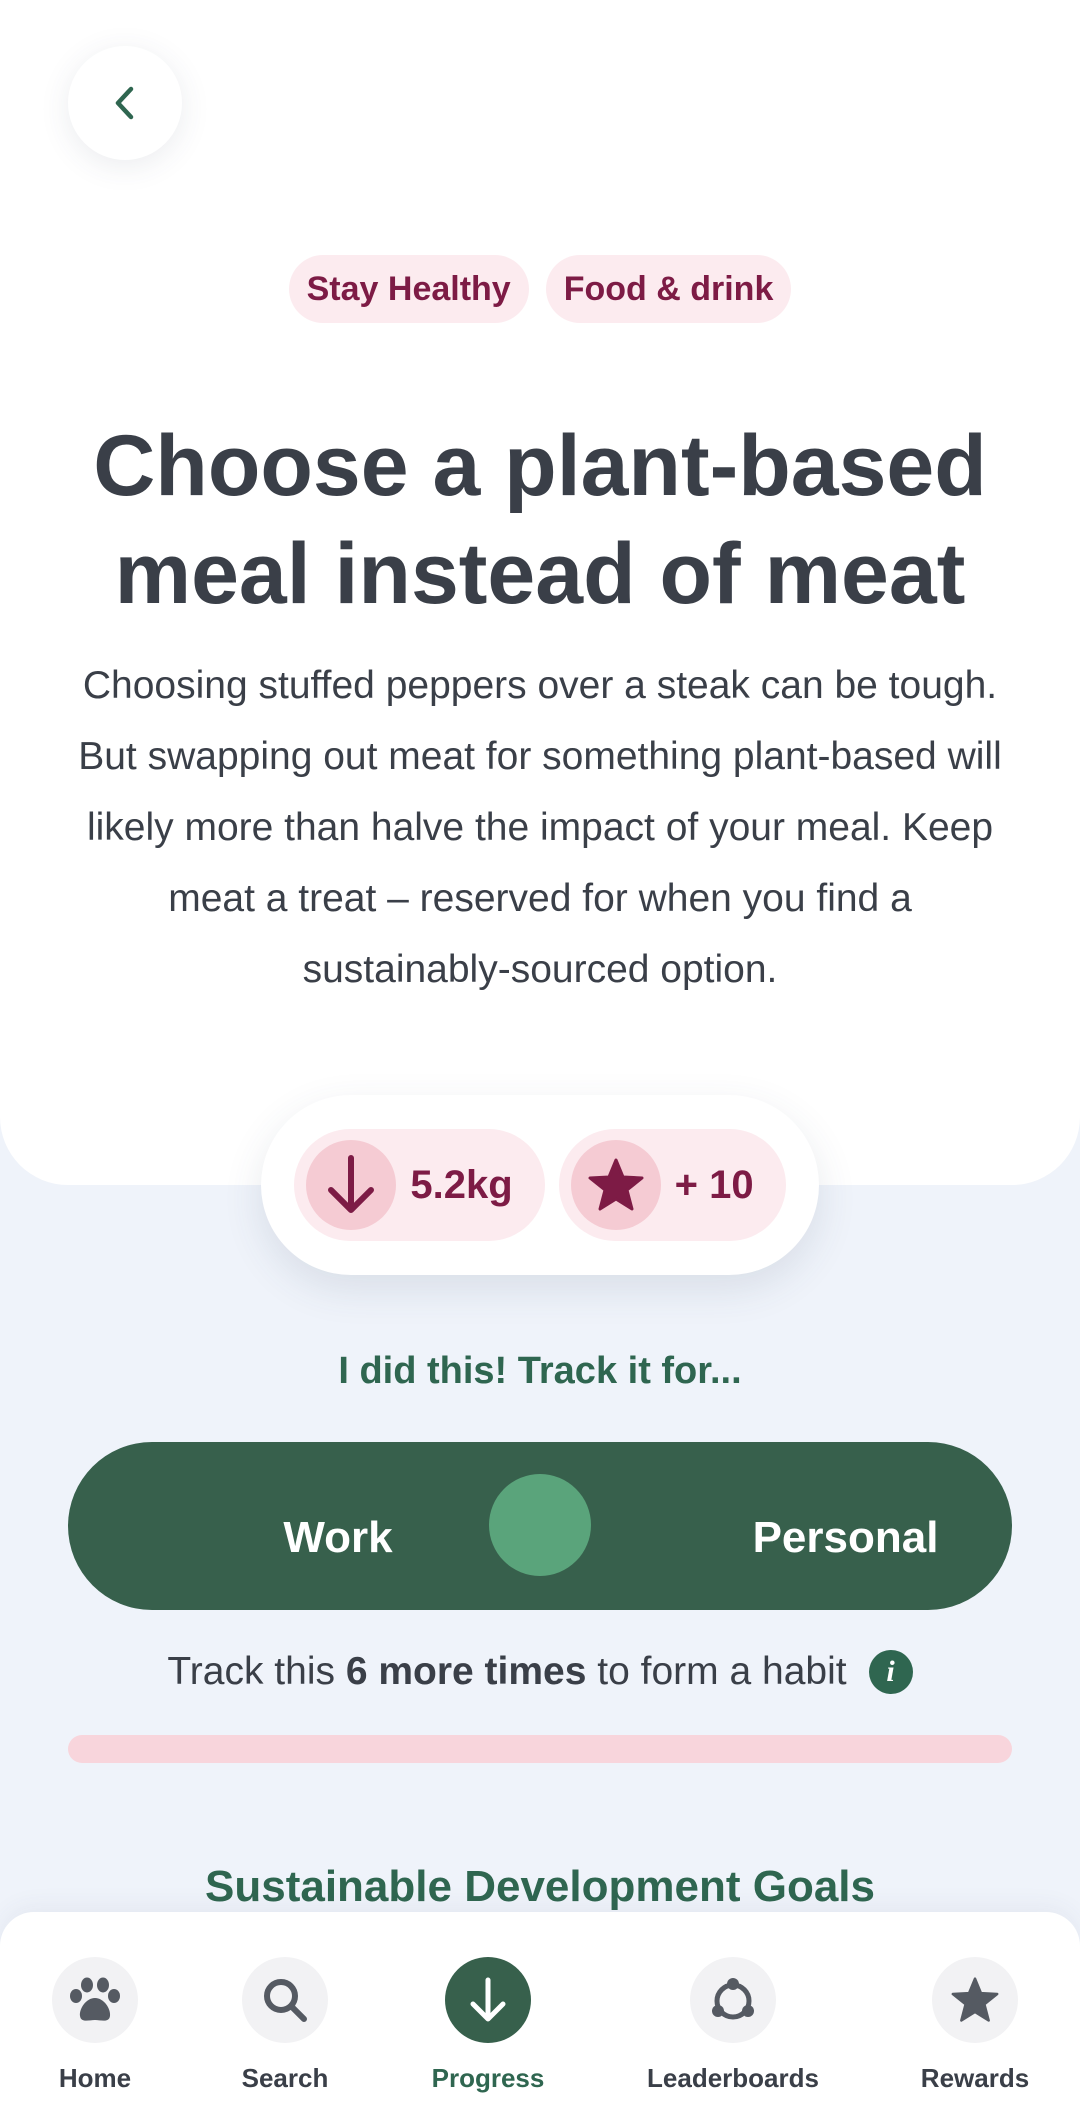 The image size is (1080, 2126). What do you see at coordinates (845, 1526) in the screenshot?
I see `toggle-option-personal: Personal` at bounding box center [845, 1526].